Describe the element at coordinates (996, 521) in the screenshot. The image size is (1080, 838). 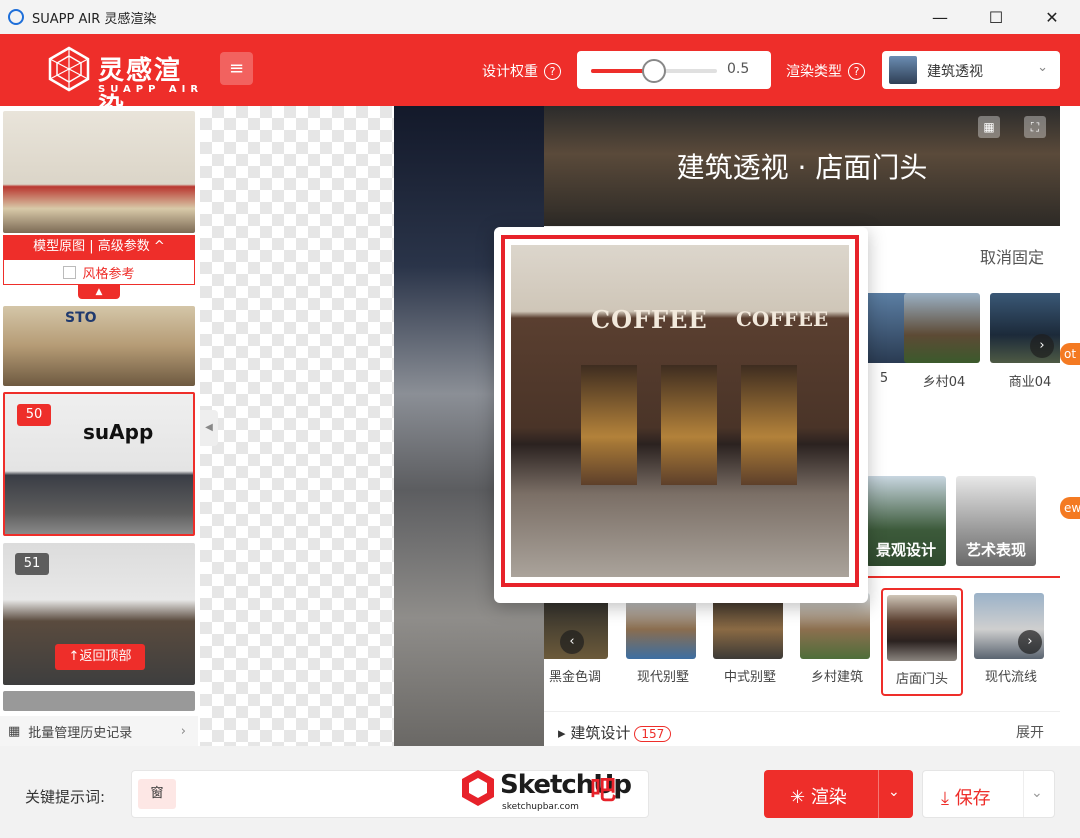
I see `category-art: 艺术表现` at that location.